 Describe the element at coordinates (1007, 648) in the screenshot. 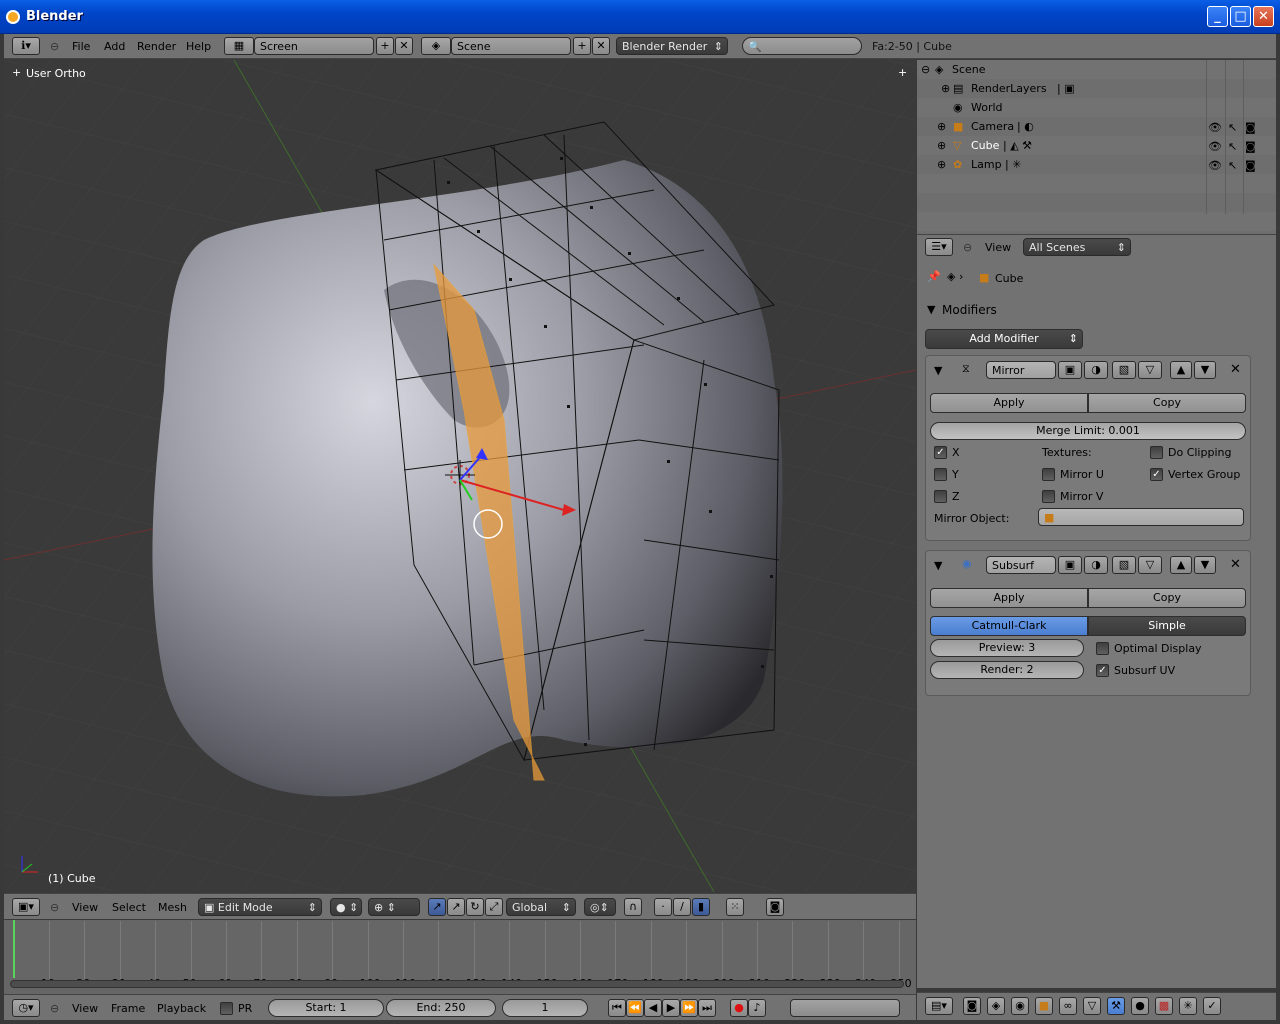

I see `preview-levels-field: Preview: 3` at that location.